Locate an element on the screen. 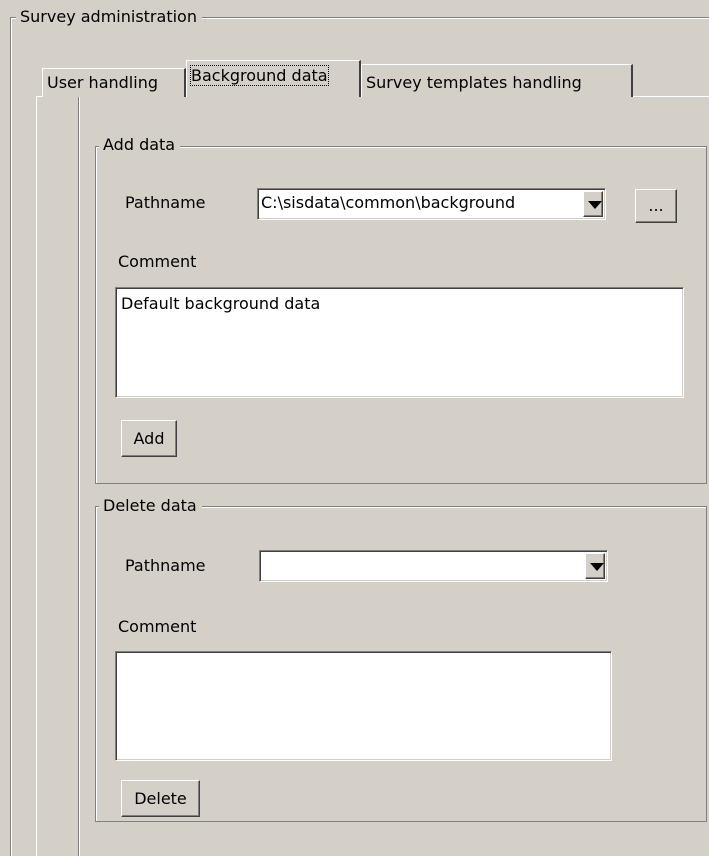 Image resolution: width=709 pixels, height=856 pixels. tab-background-data: Background data is located at coordinates (273, 78).